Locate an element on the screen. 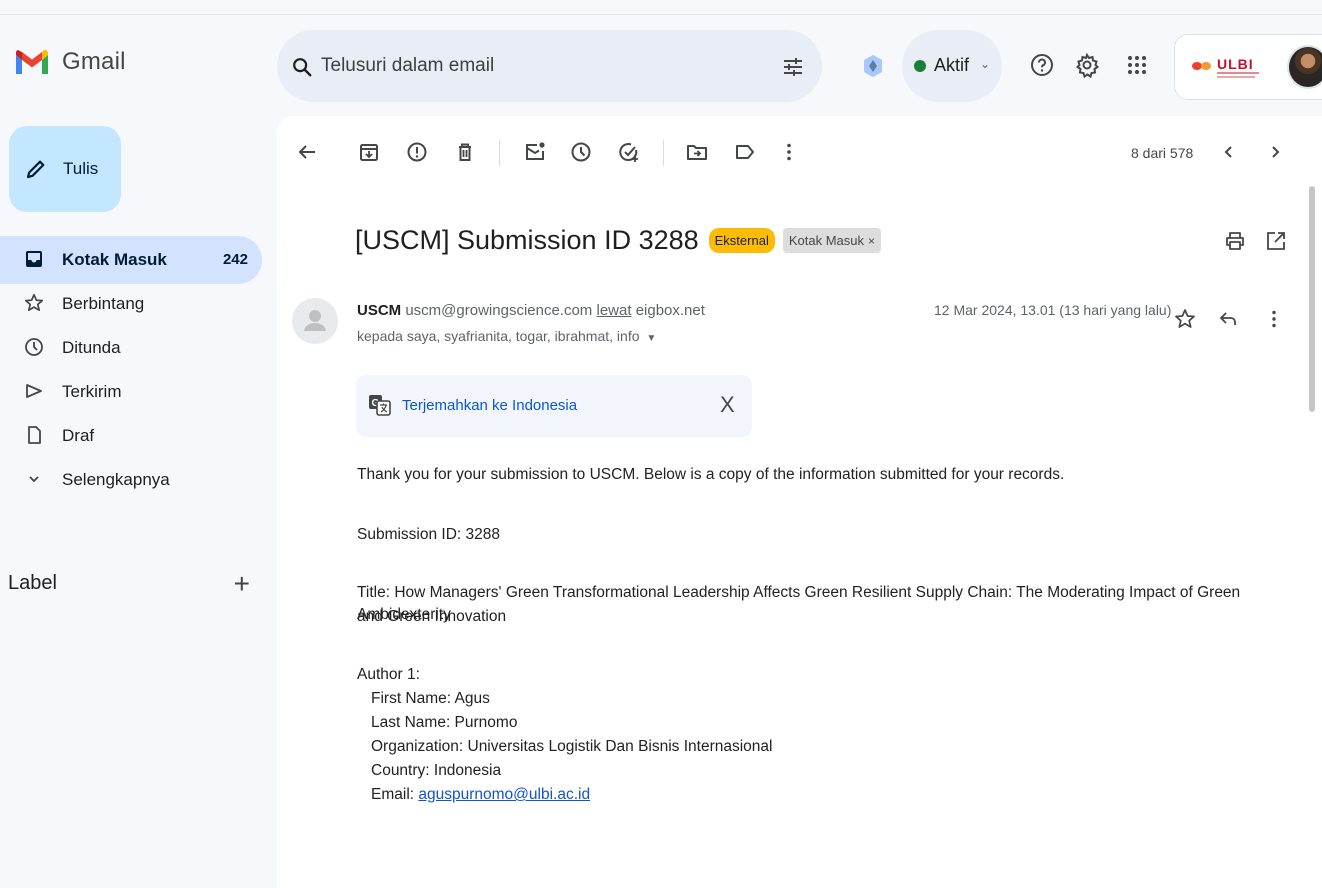 The width and height of the screenshot is (1322, 888). sidebar-item-label: Draf is located at coordinates (78, 435).